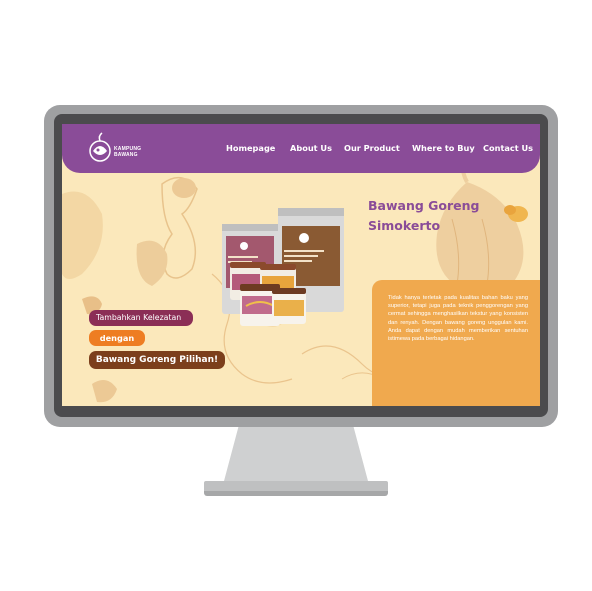 The width and height of the screenshot is (592, 591). What do you see at coordinates (117, 338) in the screenshot?
I see `tagline-badge-2: dengan` at bounding box center [117, 338].